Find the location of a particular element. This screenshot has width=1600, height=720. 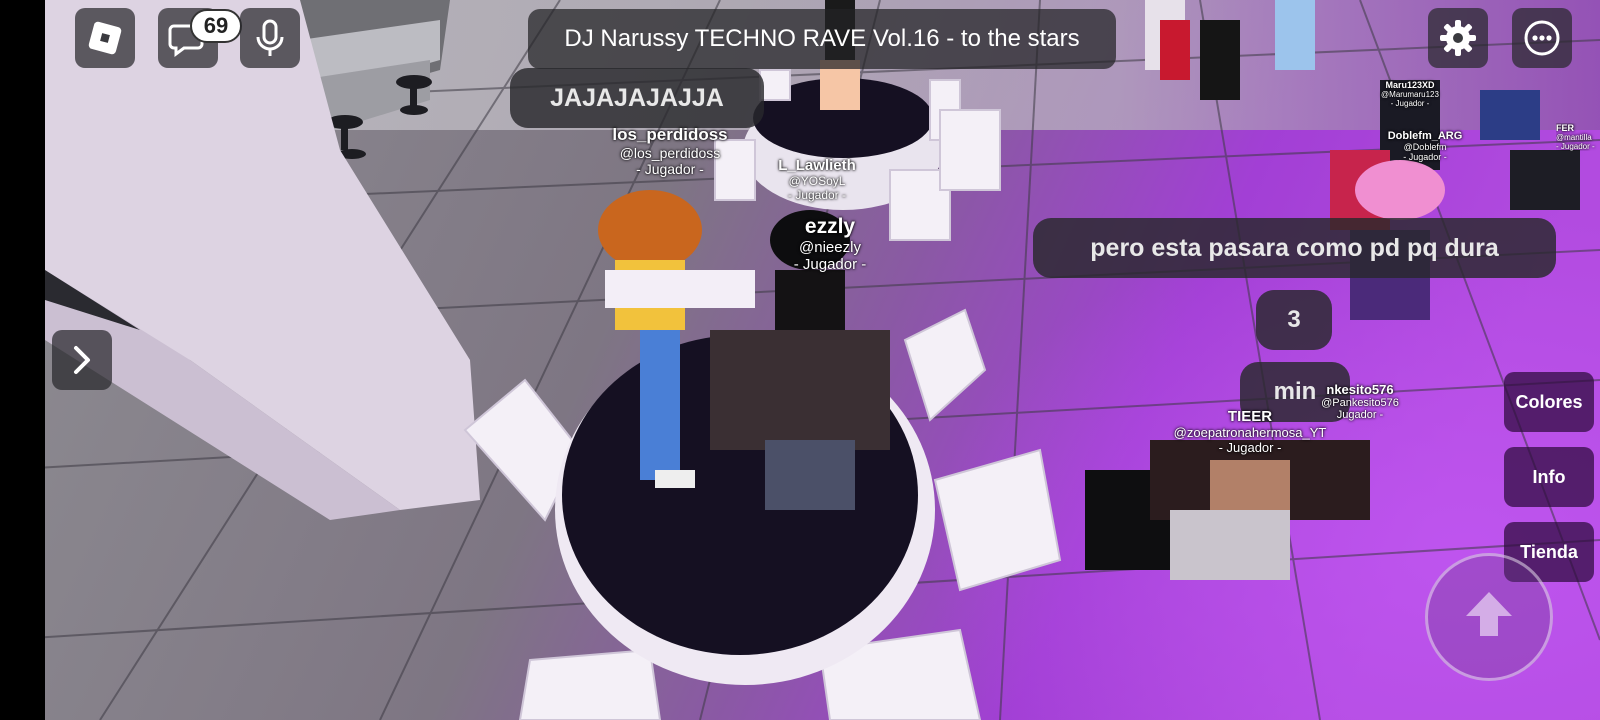

player-handle: @Doblefm is located at coordinates (1425, 147).